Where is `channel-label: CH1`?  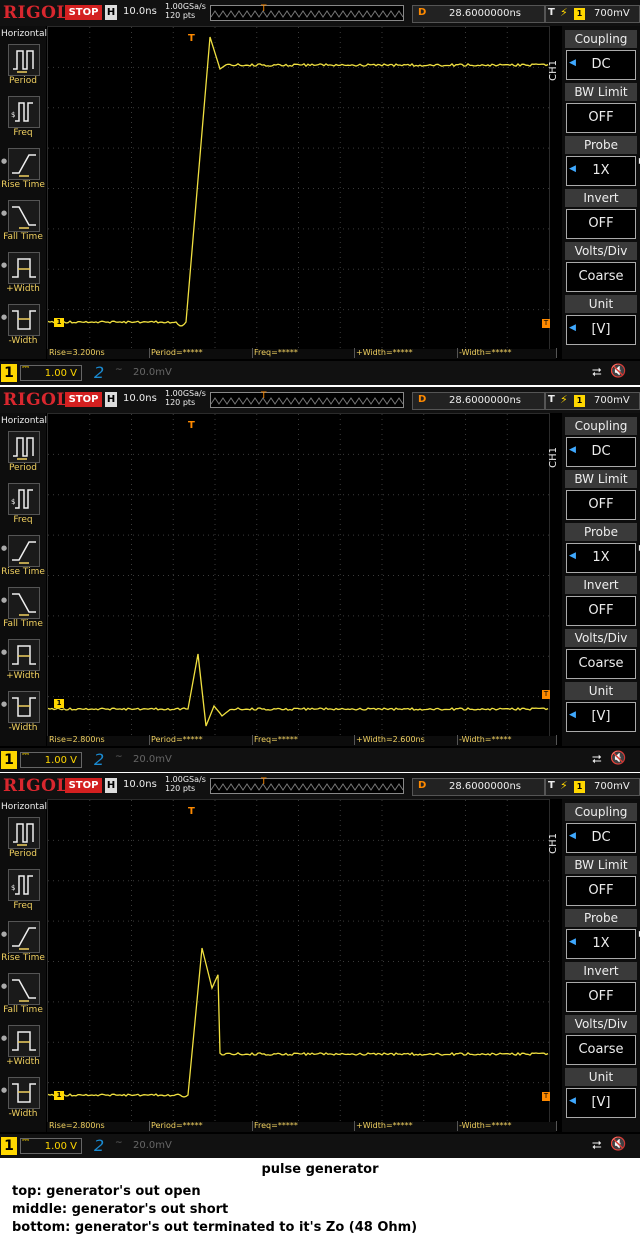
channel-label: CH1 is located at coordinates (553, 843).